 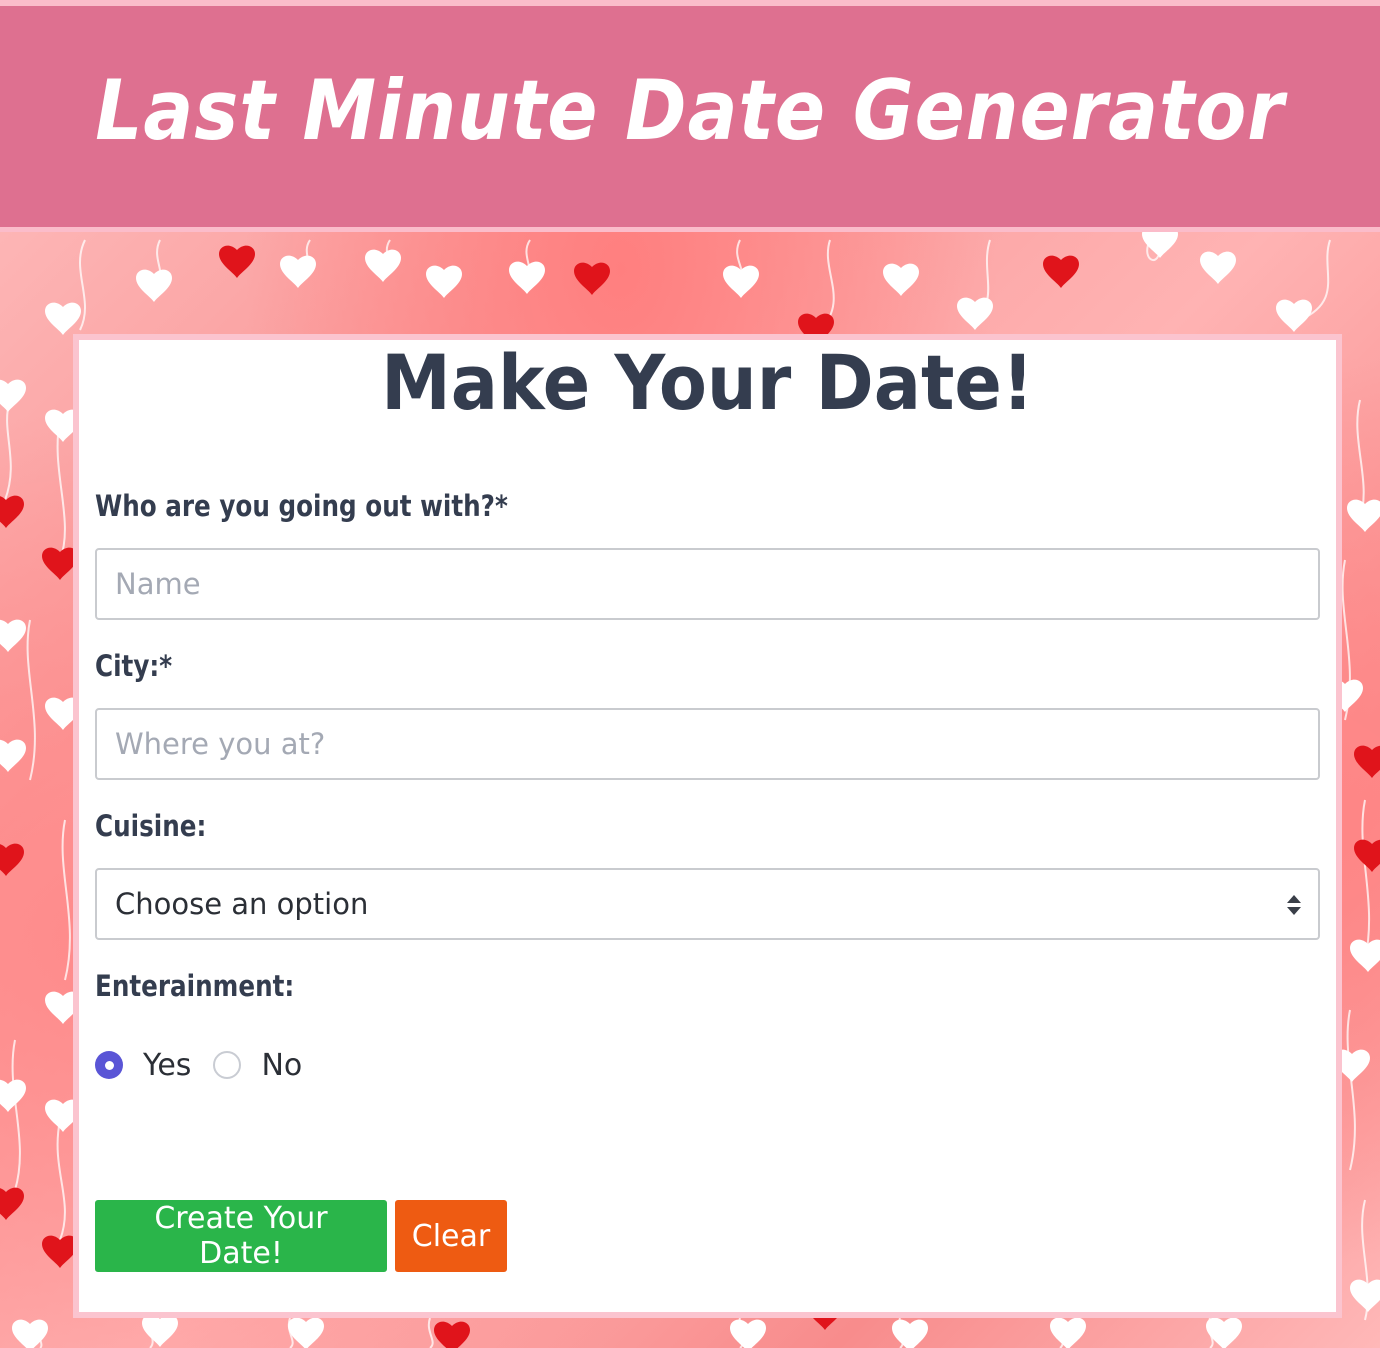 What do you see at coordinates (1294, 905) in the screenshot?
I see `chevron-up-down-icon` at bounding box center [1294, 905].